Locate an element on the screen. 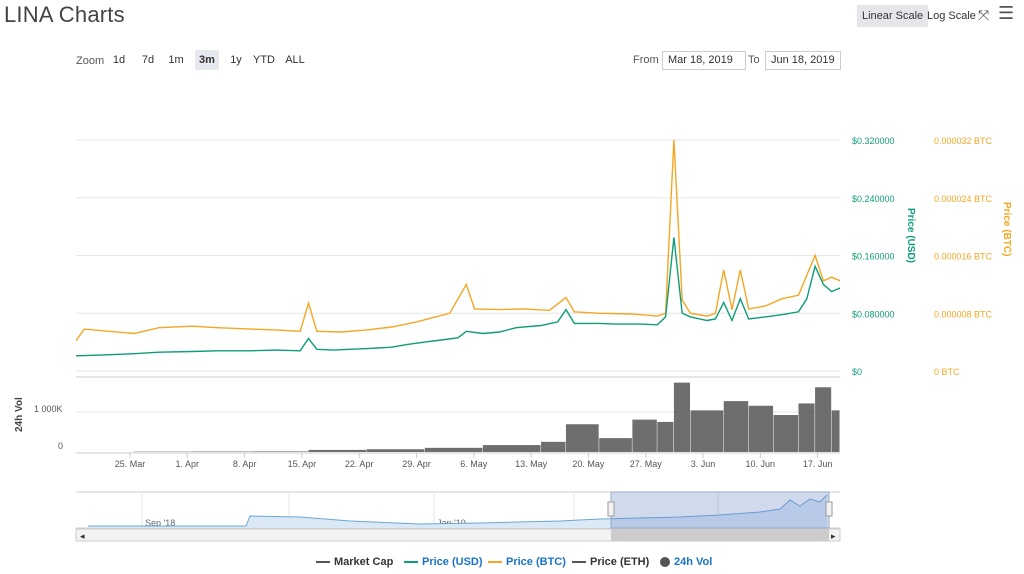 This screenshot has width=1024, height=574. legend-label: Market Cap is located at coordinates (364, 562).